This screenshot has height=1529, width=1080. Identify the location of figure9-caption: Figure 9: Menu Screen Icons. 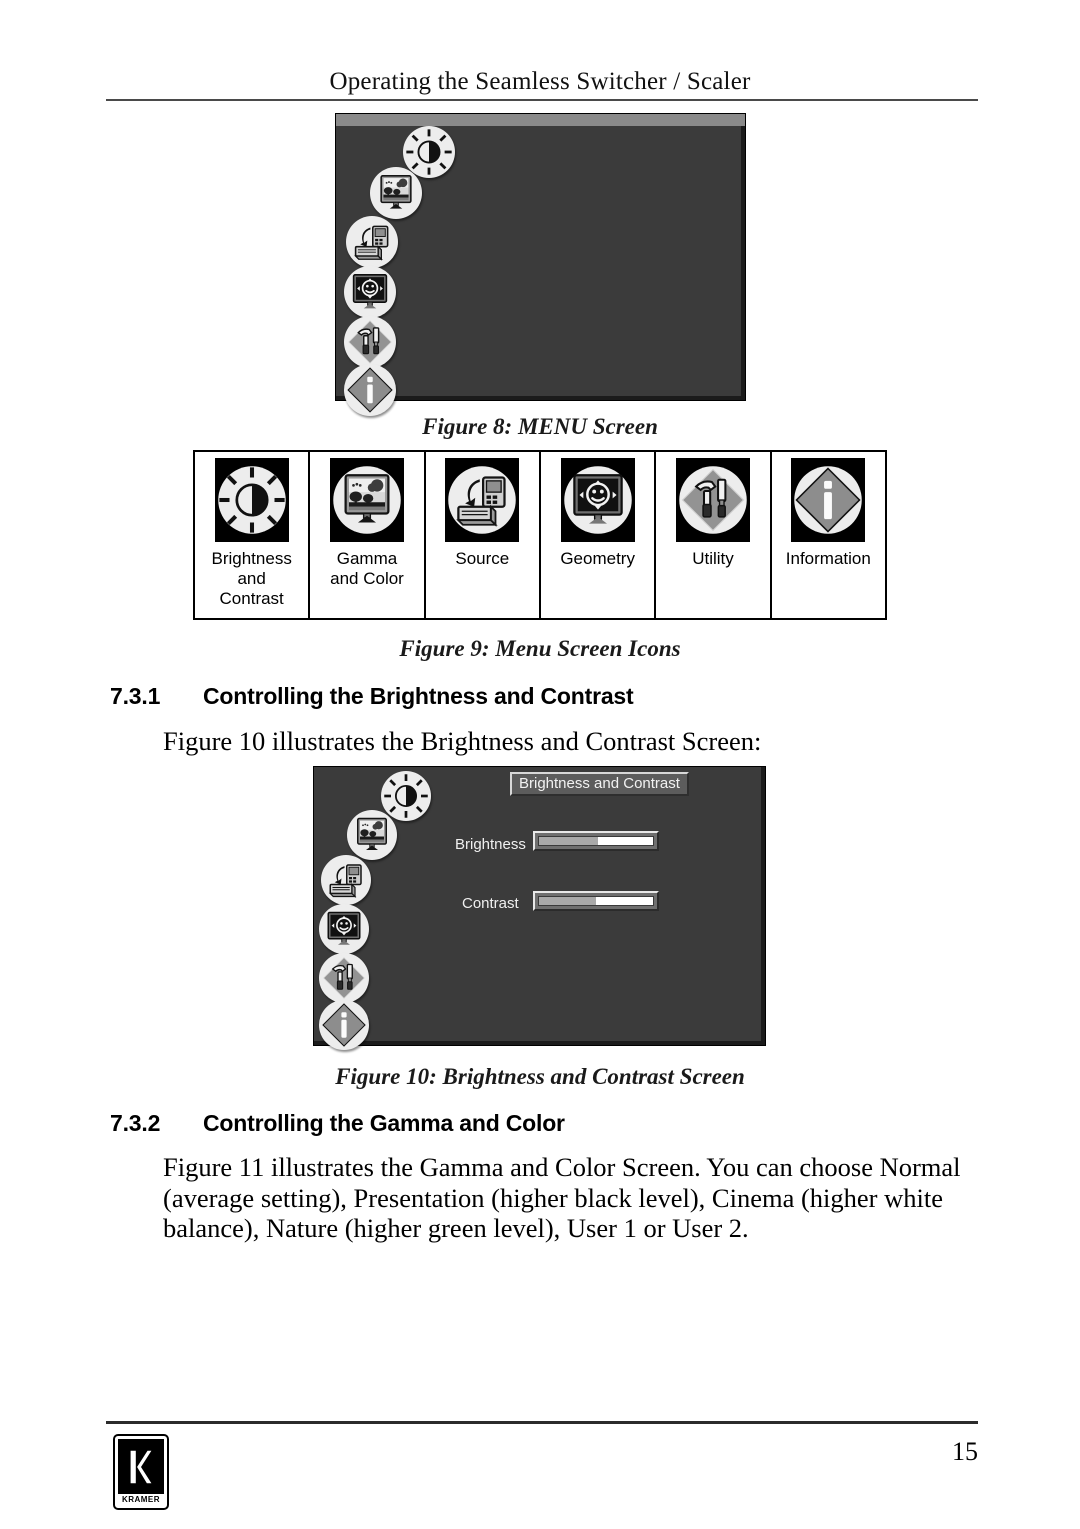
(540, 648).